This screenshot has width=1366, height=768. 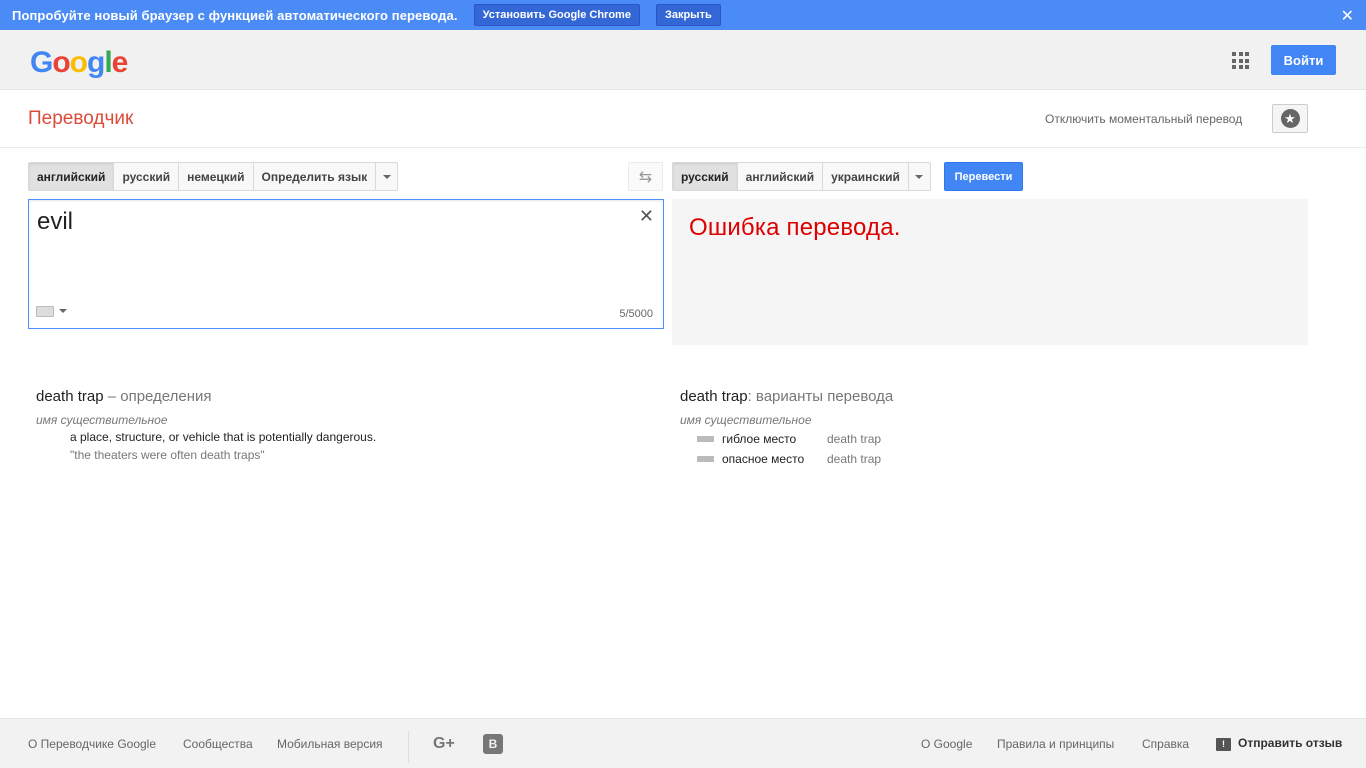 I want to click on target-lang-tab-english: английский, so click(x=781, y=176).